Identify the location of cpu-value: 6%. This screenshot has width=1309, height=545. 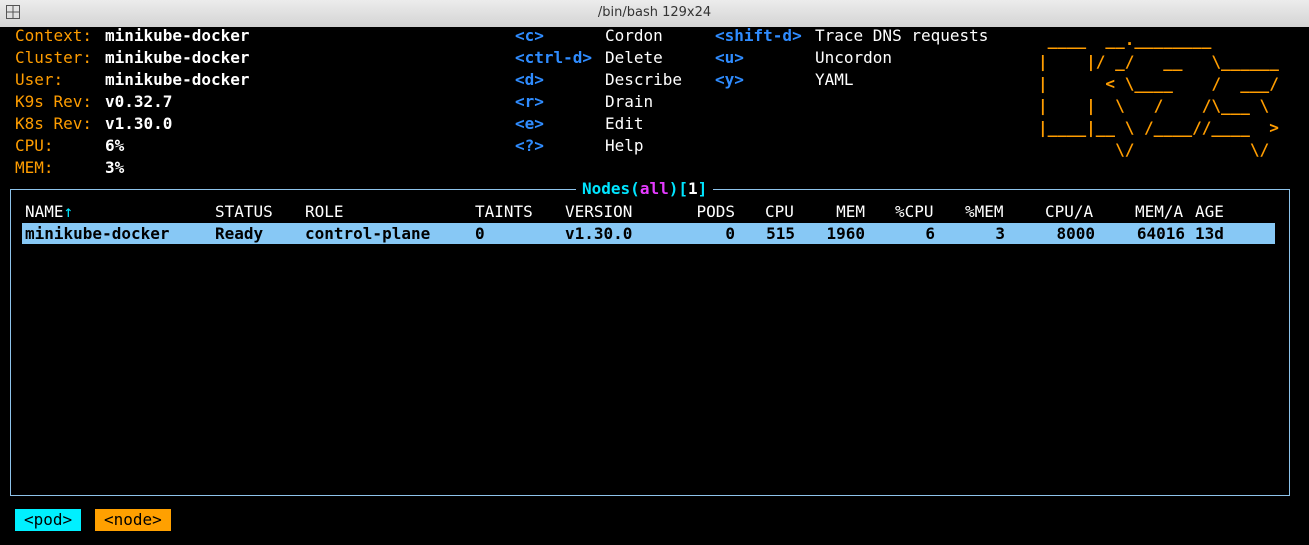
(115, 145).